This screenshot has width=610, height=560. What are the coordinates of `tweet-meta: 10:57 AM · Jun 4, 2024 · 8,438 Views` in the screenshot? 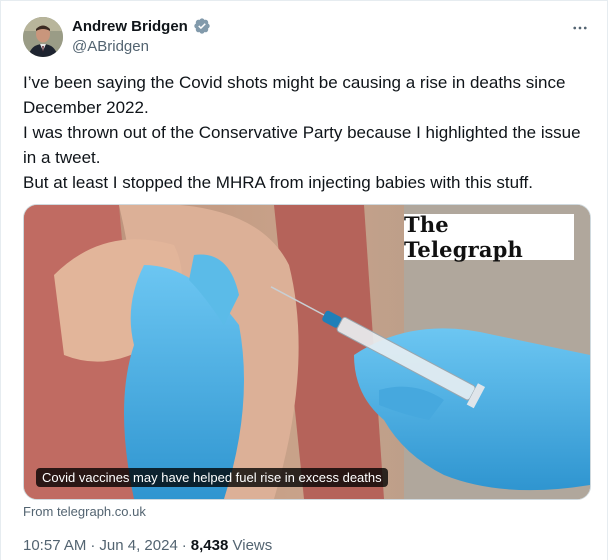 It's located at (147, 545).